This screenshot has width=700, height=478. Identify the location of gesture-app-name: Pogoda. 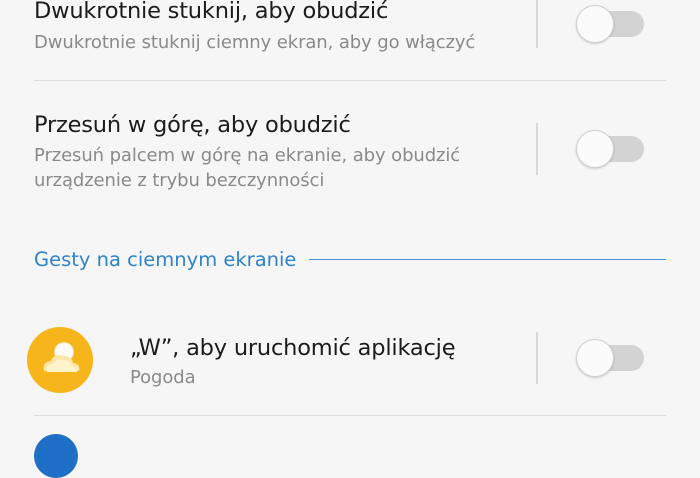
(163, 377).